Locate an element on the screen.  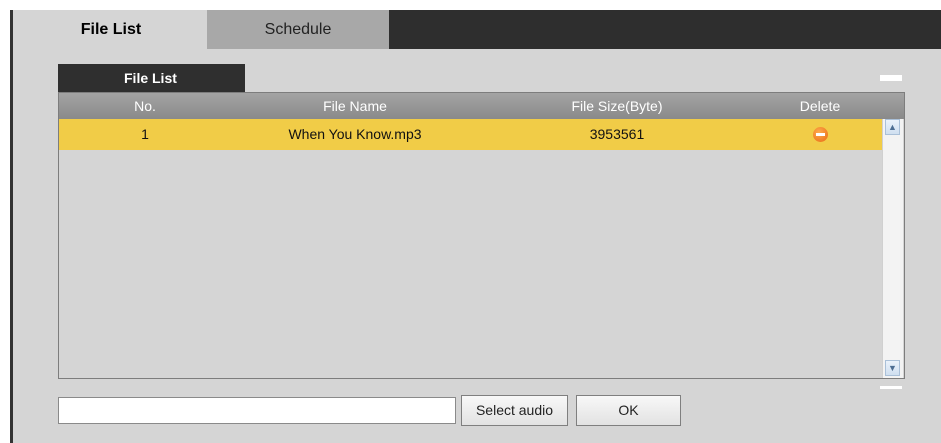
header-file-size: File Size(Byte) is located at coordinates (617, 106).